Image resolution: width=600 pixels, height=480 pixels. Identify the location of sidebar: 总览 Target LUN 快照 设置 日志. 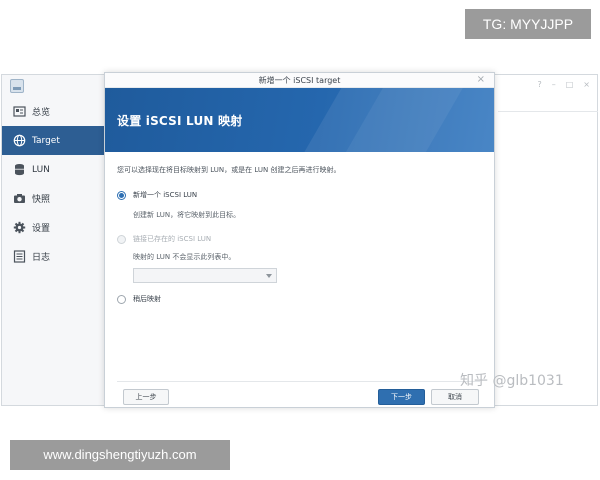
(54, 240).